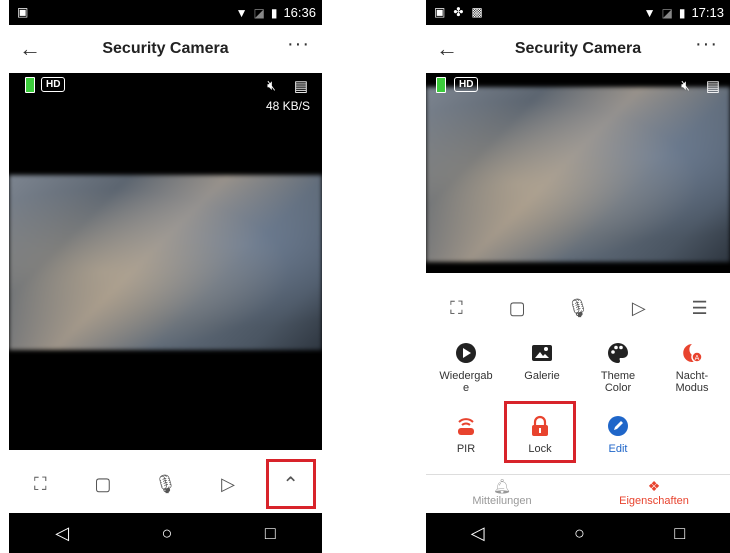 This screenshot has height=553, width=730. Describe the element at coordinates (290, 484) in the screenshot. I see `expand-panel-icon: ⌃` at that location.